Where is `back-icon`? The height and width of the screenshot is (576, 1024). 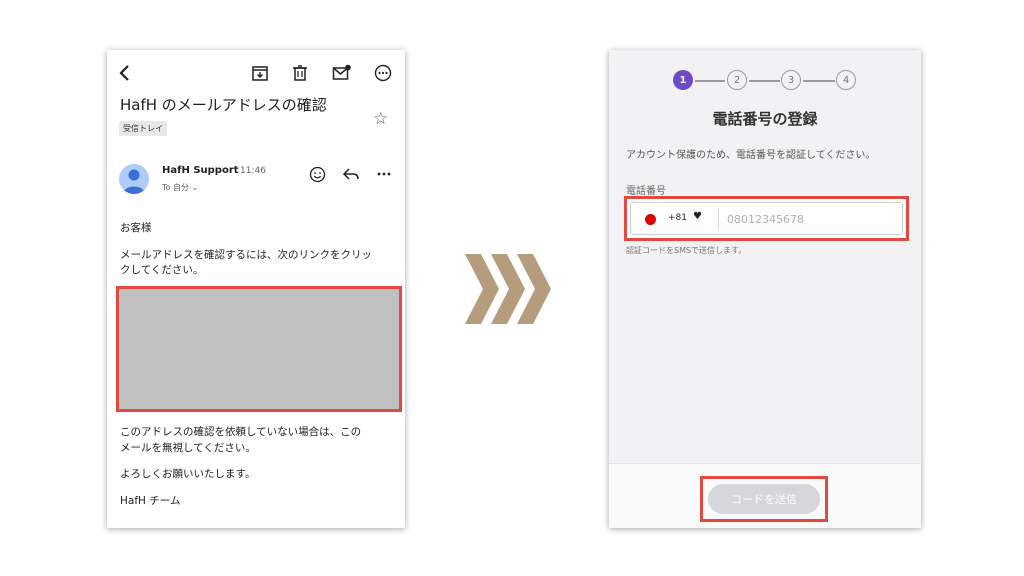
back-icon is located at coordinates (125, 73).